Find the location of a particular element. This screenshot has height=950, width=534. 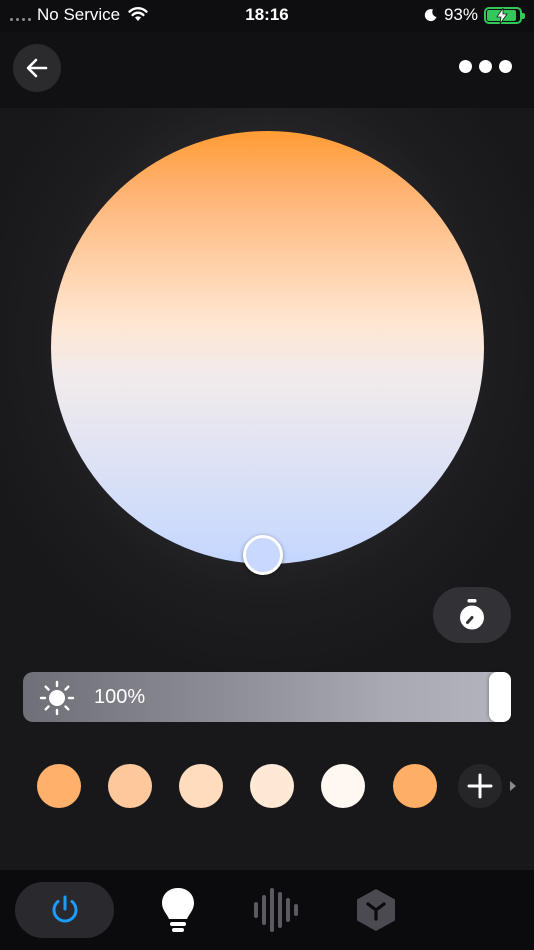

charging-bolt-icon is located at coordinates (502, 15).